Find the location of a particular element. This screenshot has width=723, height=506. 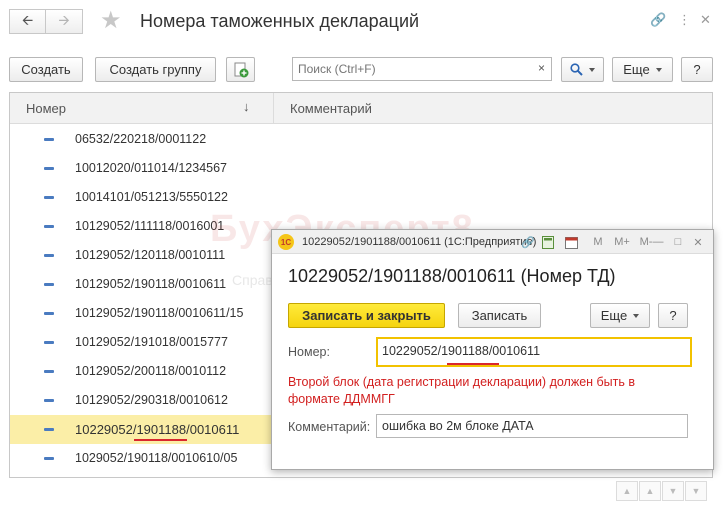

calculator-icon is located at coordinates (548, 242).